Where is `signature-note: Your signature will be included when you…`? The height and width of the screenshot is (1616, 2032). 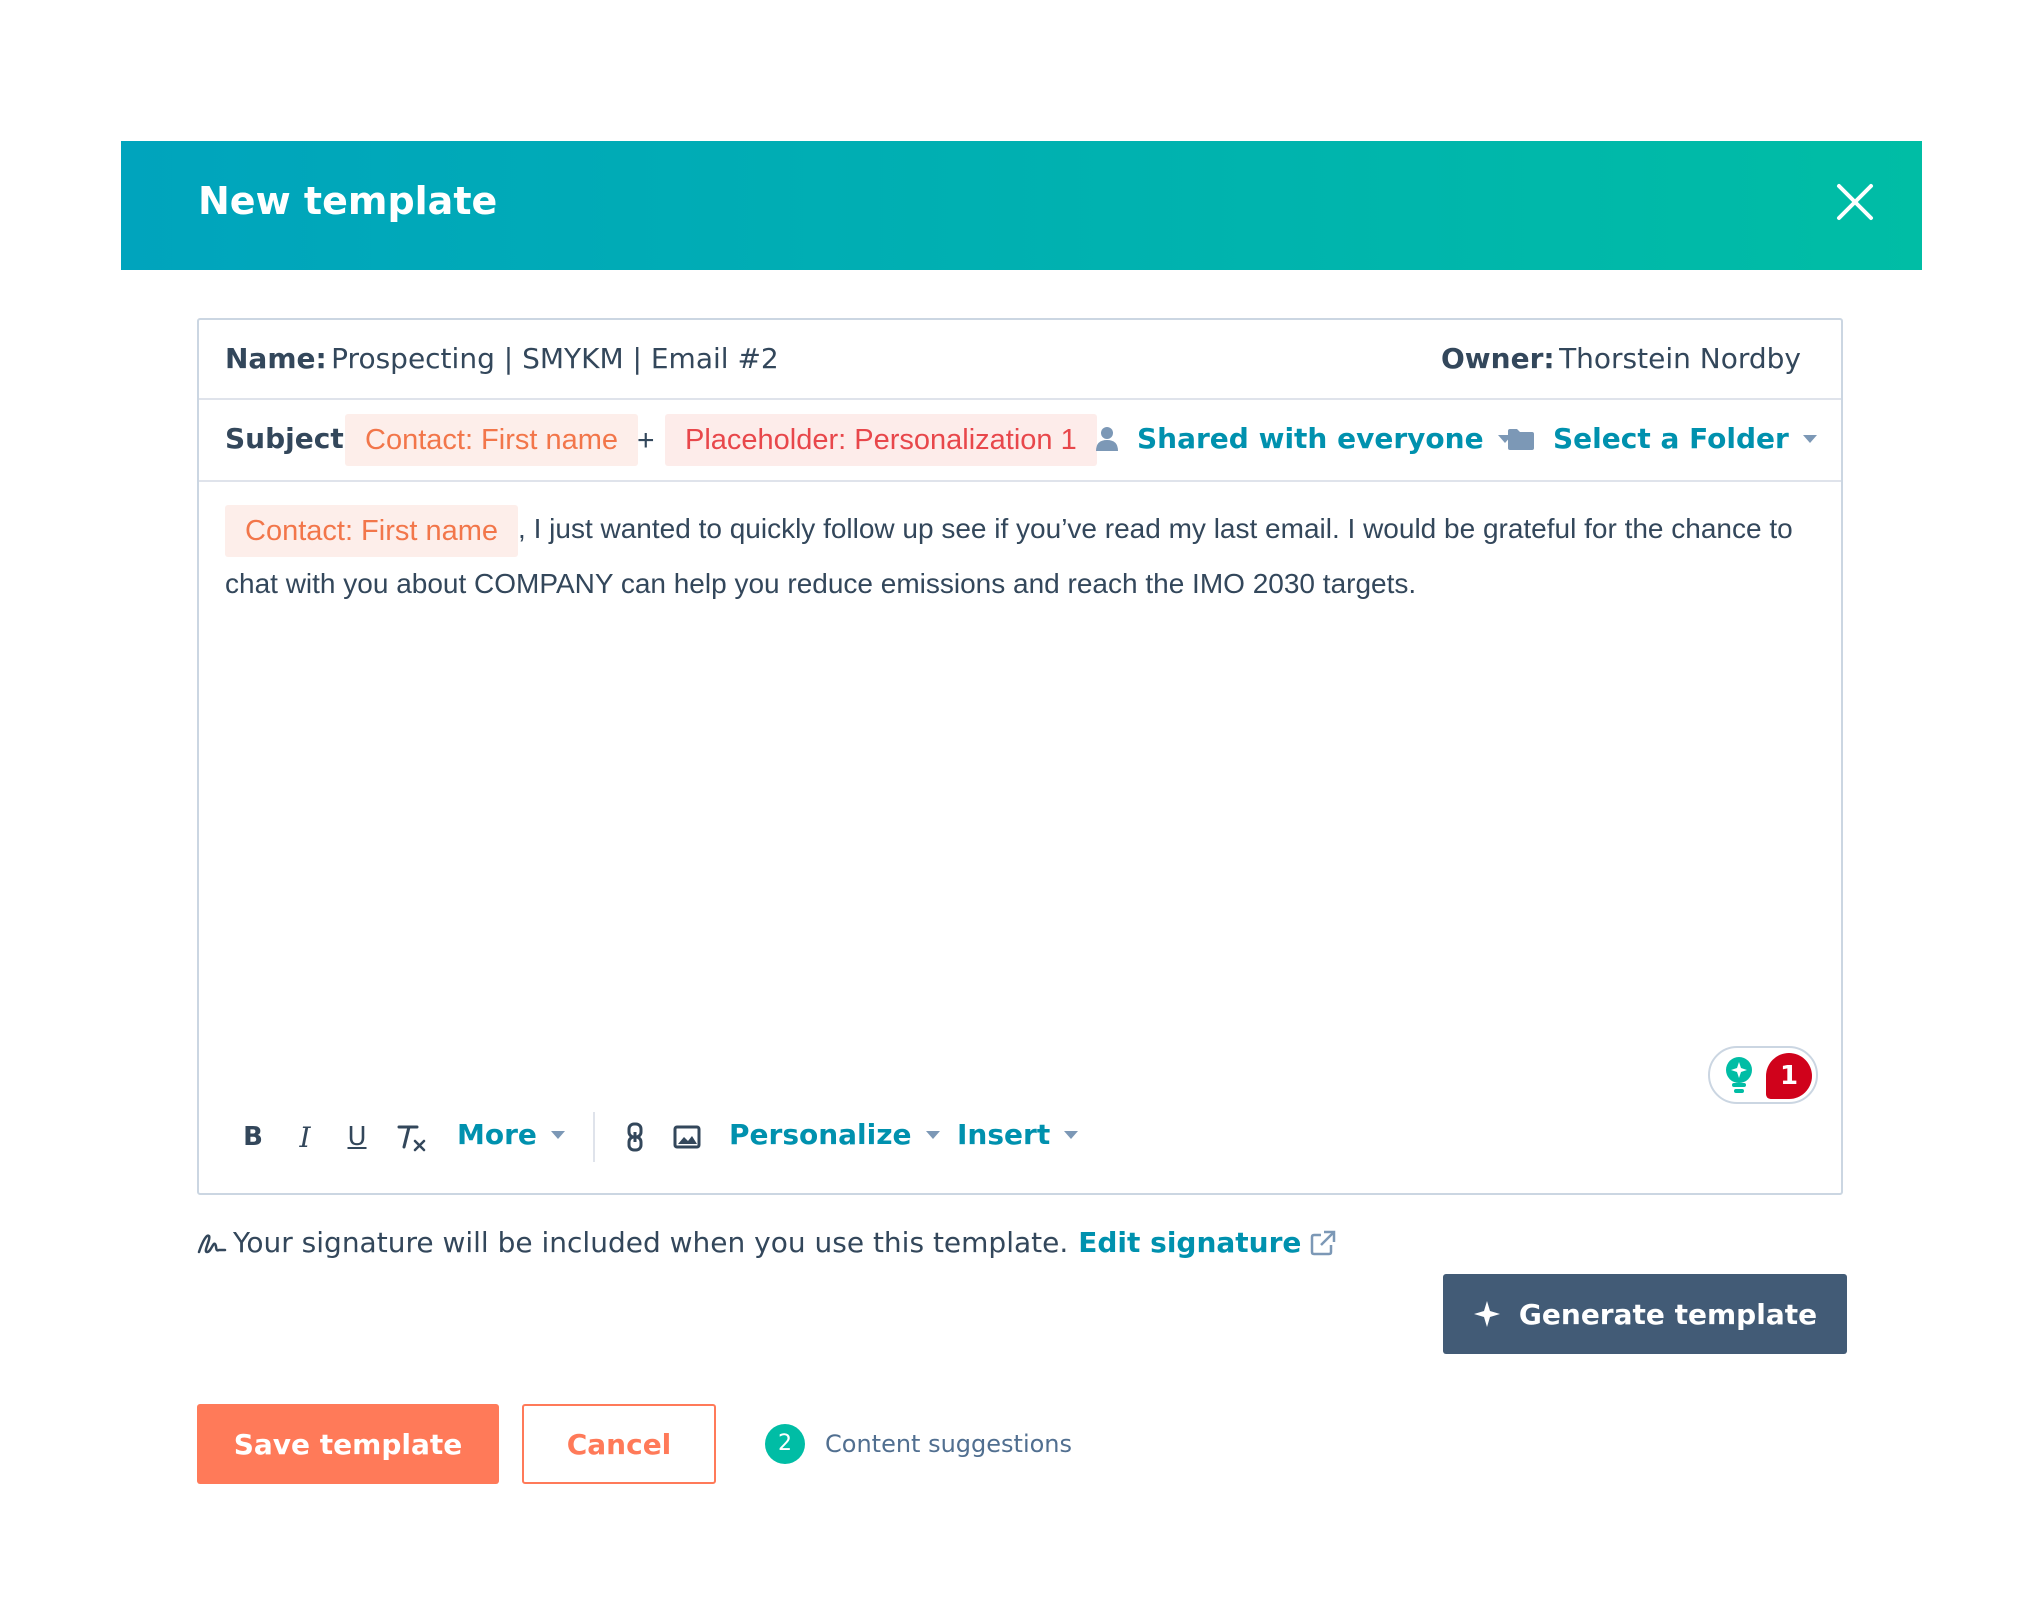
signature-note: Your signature will be included when you… is located at coordinates (767, 1242).